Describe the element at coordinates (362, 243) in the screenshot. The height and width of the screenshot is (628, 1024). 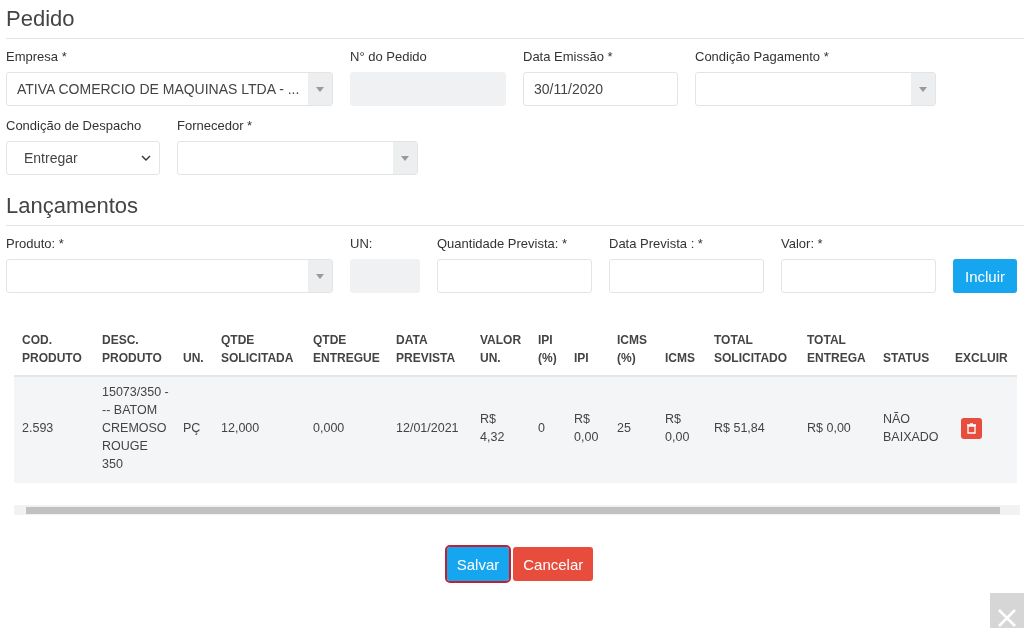
I see `field-label: UN:` at that location.